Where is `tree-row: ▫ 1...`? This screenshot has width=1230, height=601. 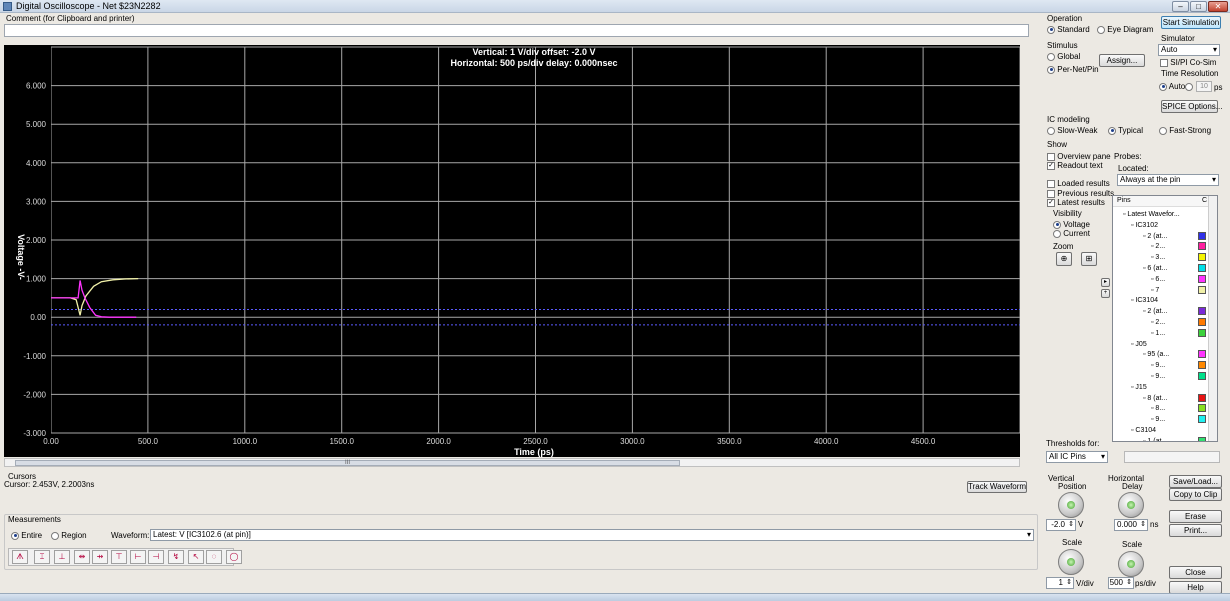
tree-row: ▫ 1... is located at coordinates (1158, 333).